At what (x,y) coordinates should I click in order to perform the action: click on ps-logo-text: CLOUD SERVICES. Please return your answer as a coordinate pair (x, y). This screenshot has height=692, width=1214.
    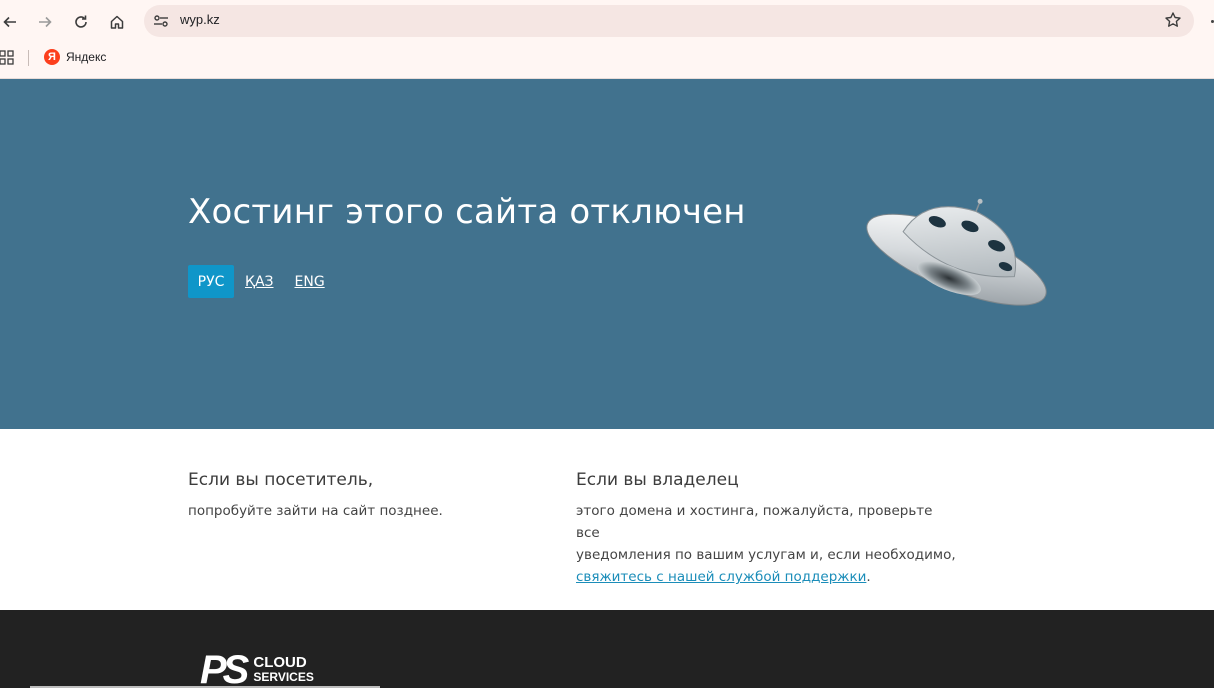
    Looking at the image, I should click on (283, 669).